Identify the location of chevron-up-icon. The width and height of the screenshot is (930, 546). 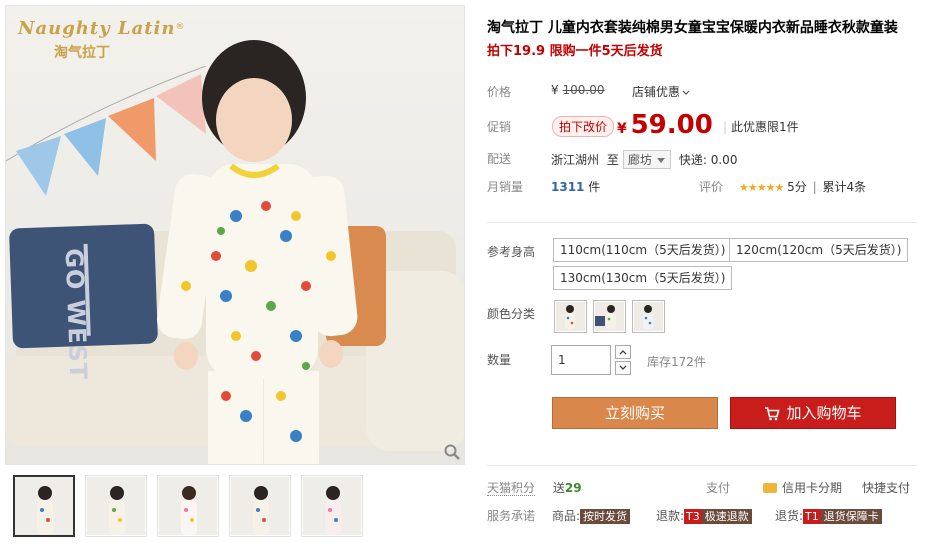
(623, 352).